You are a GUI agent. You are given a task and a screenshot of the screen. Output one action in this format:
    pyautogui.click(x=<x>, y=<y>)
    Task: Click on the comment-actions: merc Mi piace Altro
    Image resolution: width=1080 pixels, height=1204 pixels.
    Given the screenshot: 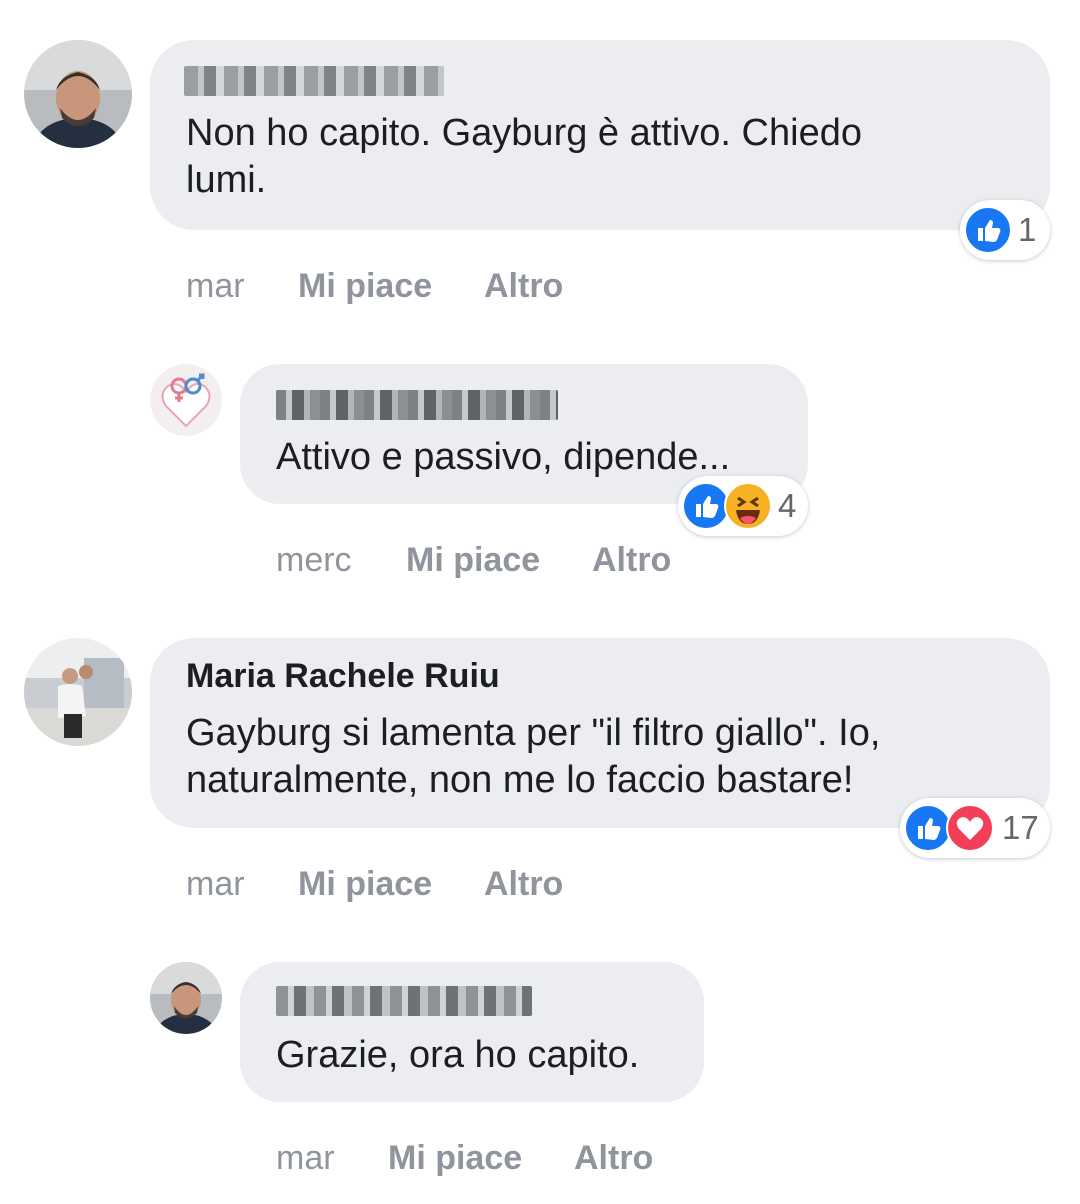 What is the action you would take?
    pyautogui.click(x=526, y=560)
    